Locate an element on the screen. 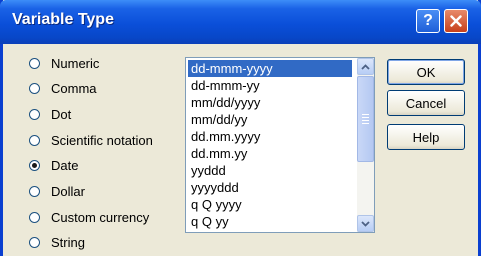 The width and height of the screenshot is (481, 256). radio-option-dollar: Dollar is located at coordinates (104, 191).